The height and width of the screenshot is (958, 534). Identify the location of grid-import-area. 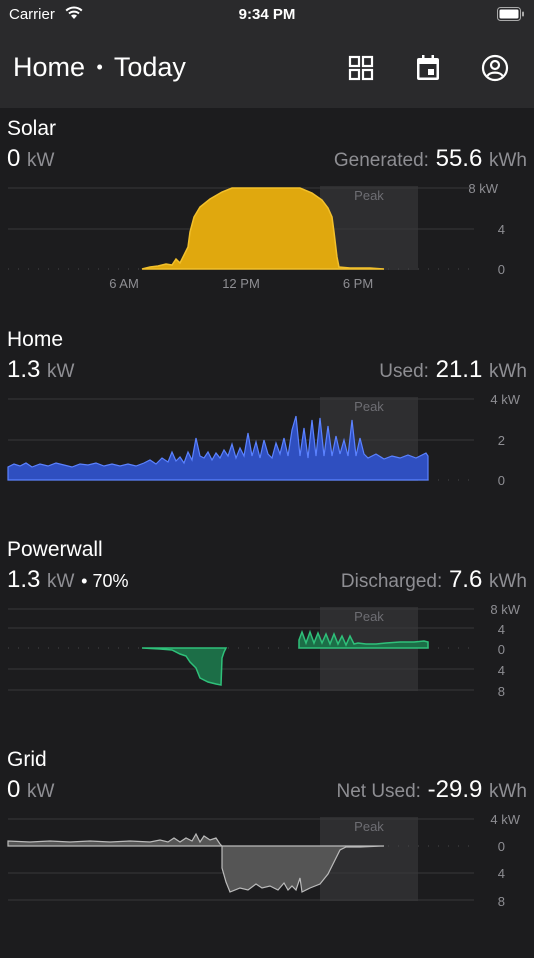
(115, 839).